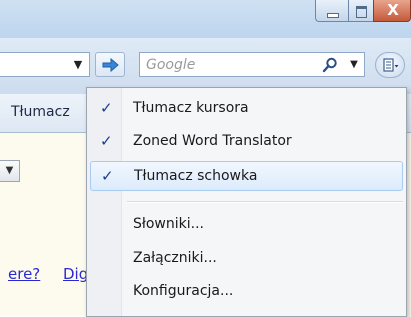 This screenshot has height=317, width=411. What do you see at coordinates (212, 141) in the screenshot?
I see `menu-item-label: Zoned Word Translator` at bounding box center [212, 141].